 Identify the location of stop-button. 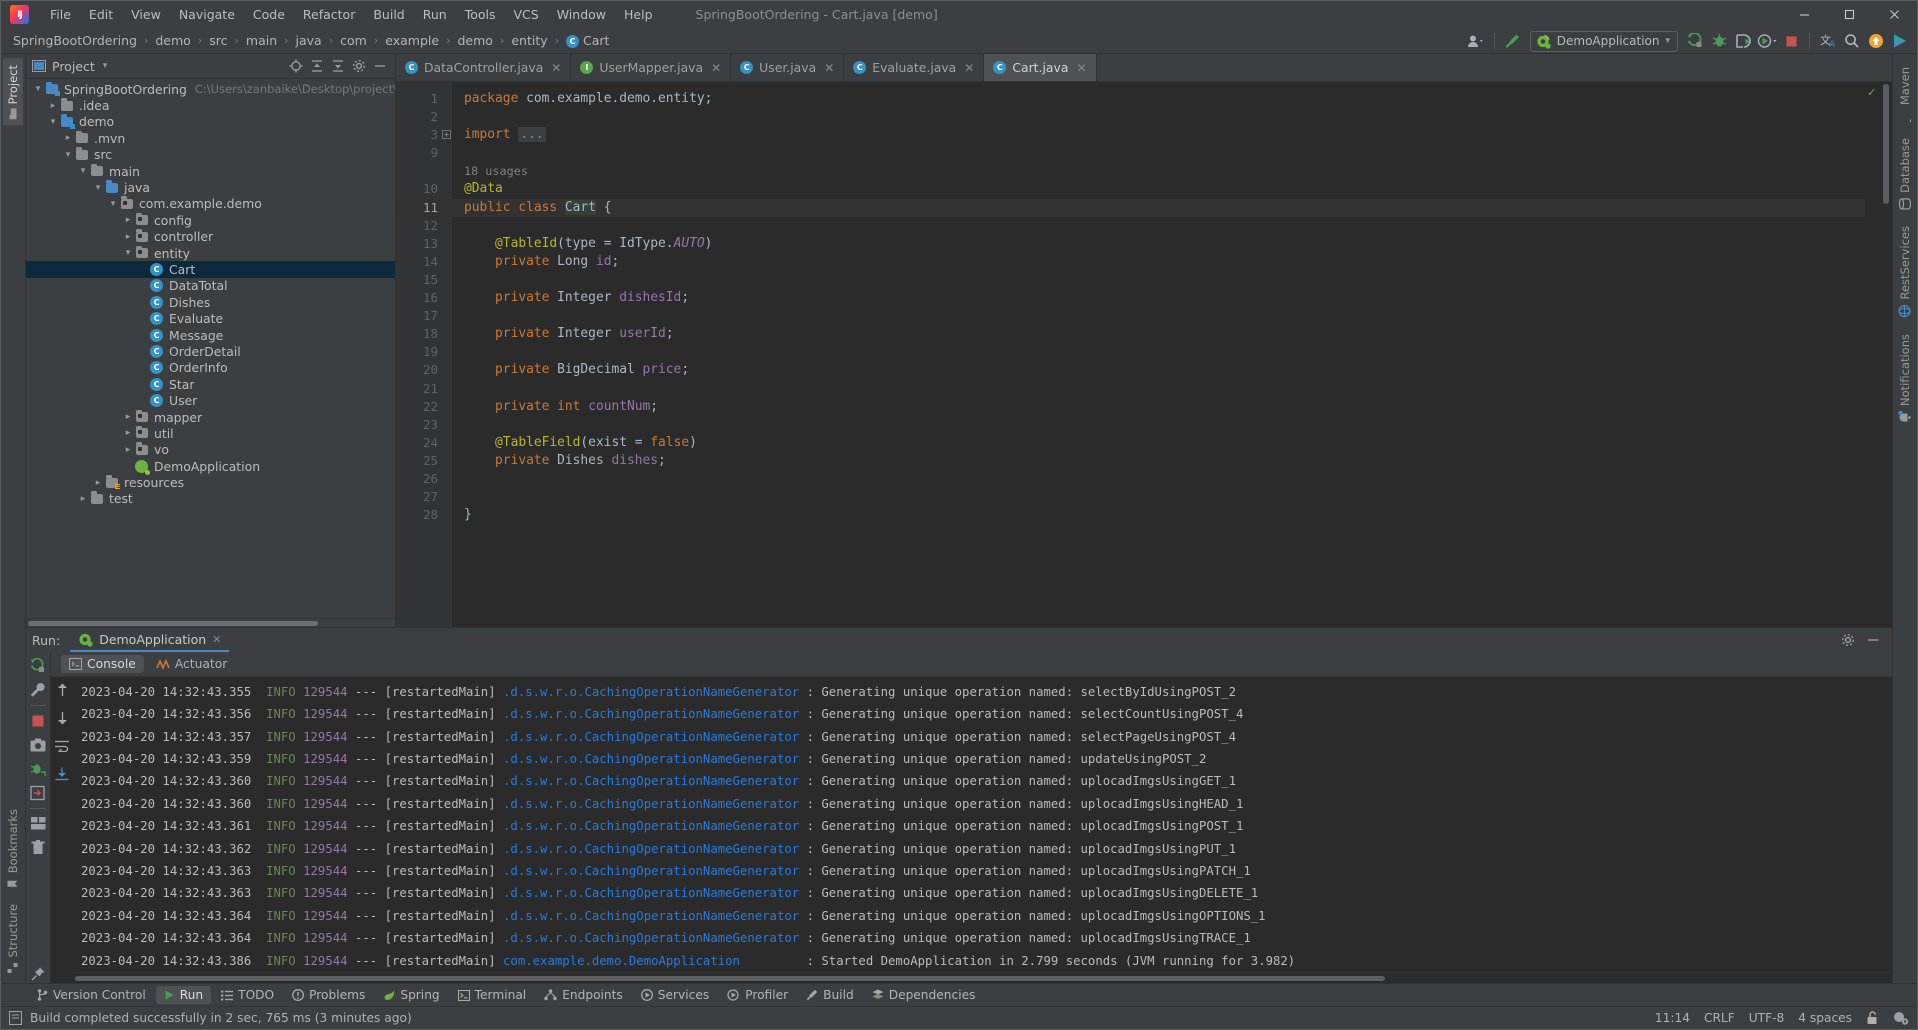
(1791, 41).